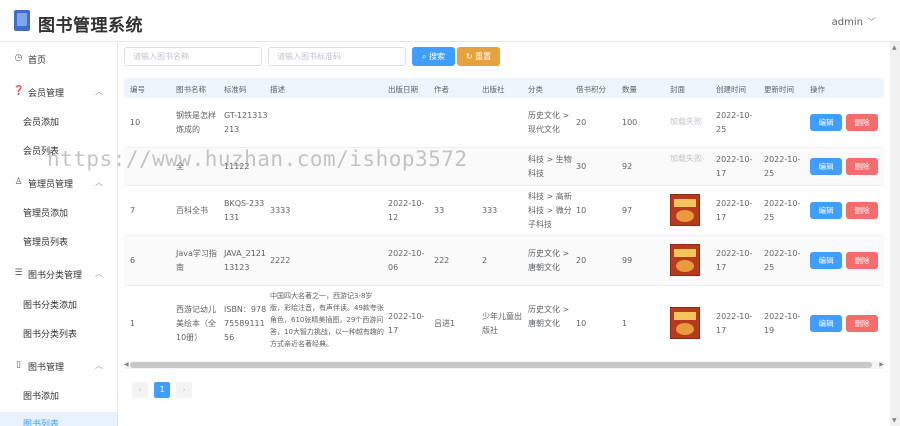  What do you see at coordinates (257, 159) in the screenshot?
I see `watermark-text: https://www.huzhan.com/ishop3572` at bounding box center [257, 159].